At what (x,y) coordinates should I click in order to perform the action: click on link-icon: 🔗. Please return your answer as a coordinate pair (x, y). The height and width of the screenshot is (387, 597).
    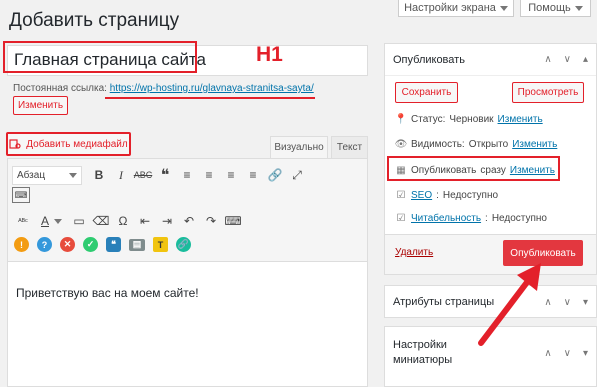
    Looking at the image, I should click on (275, 175).